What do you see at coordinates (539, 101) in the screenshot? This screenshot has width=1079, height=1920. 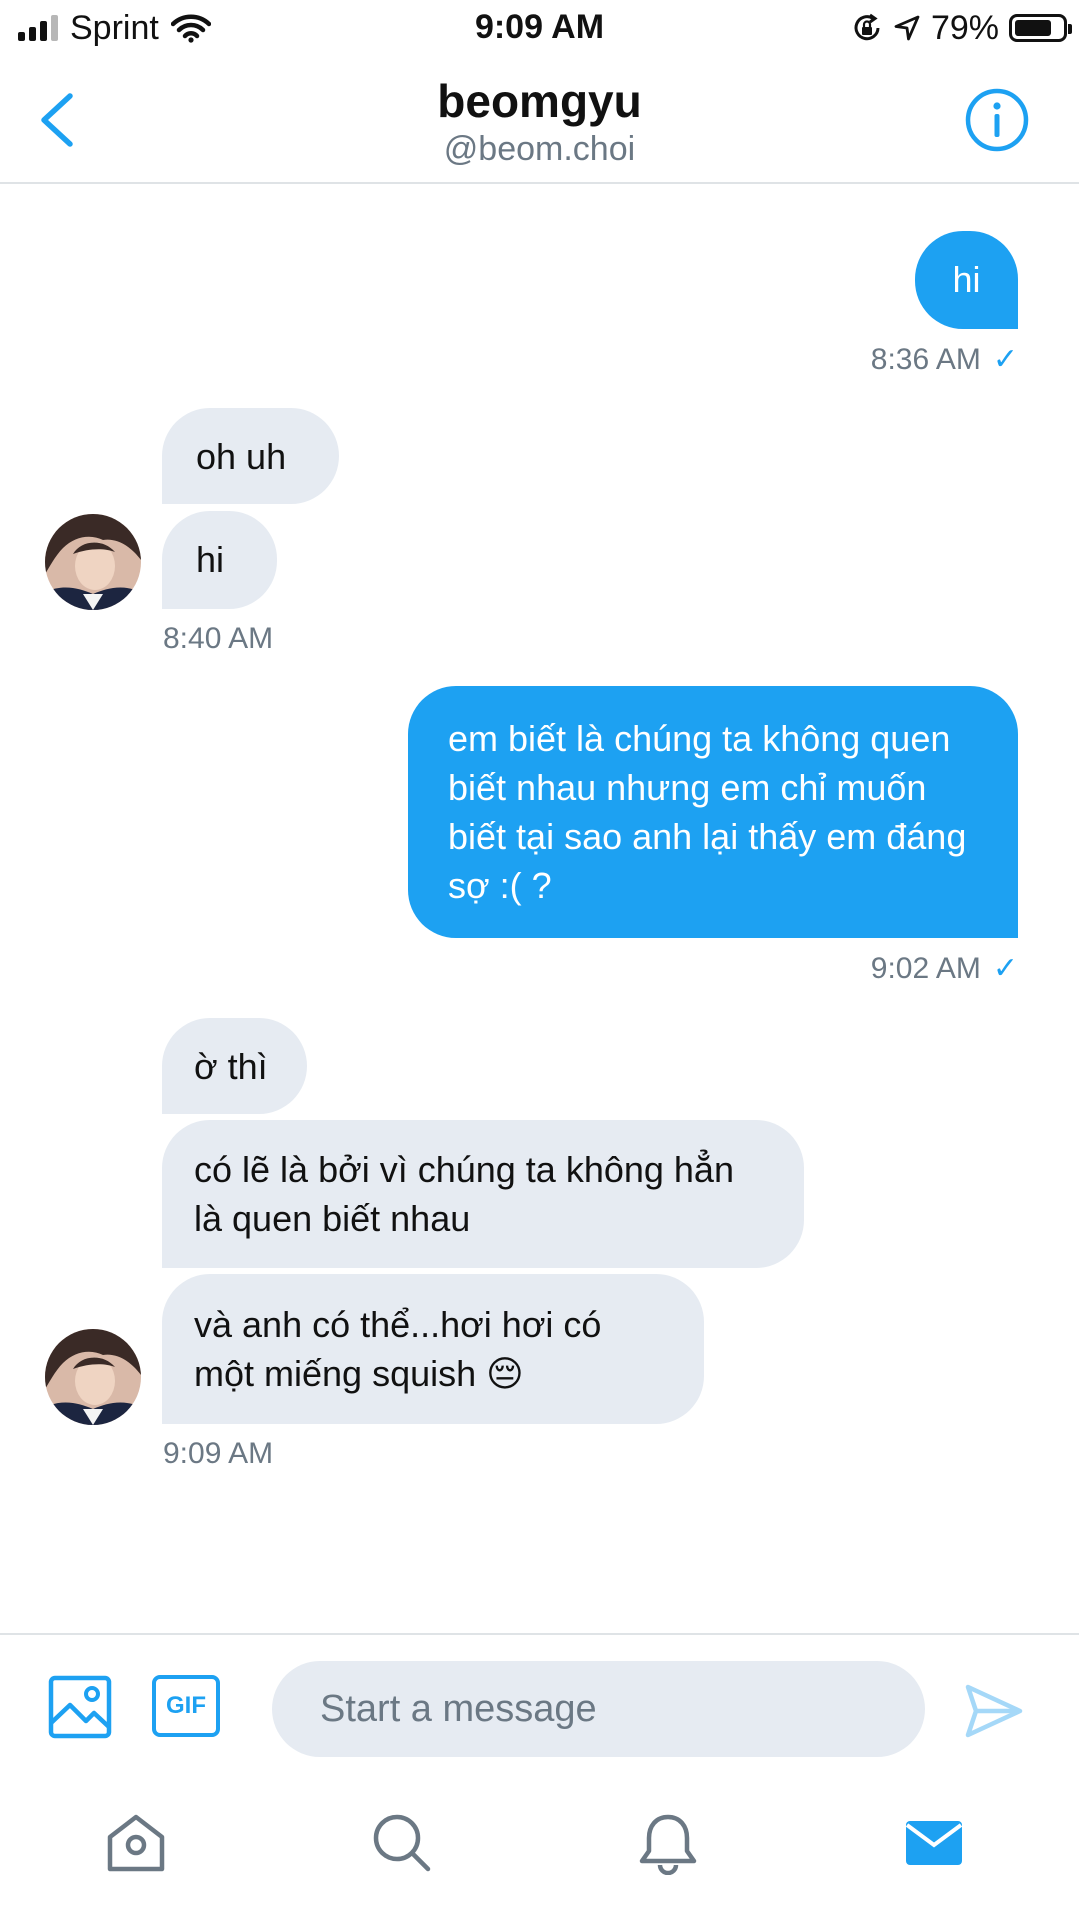 I see `contact-name: beomgyu` at bounding box center [539, 101].